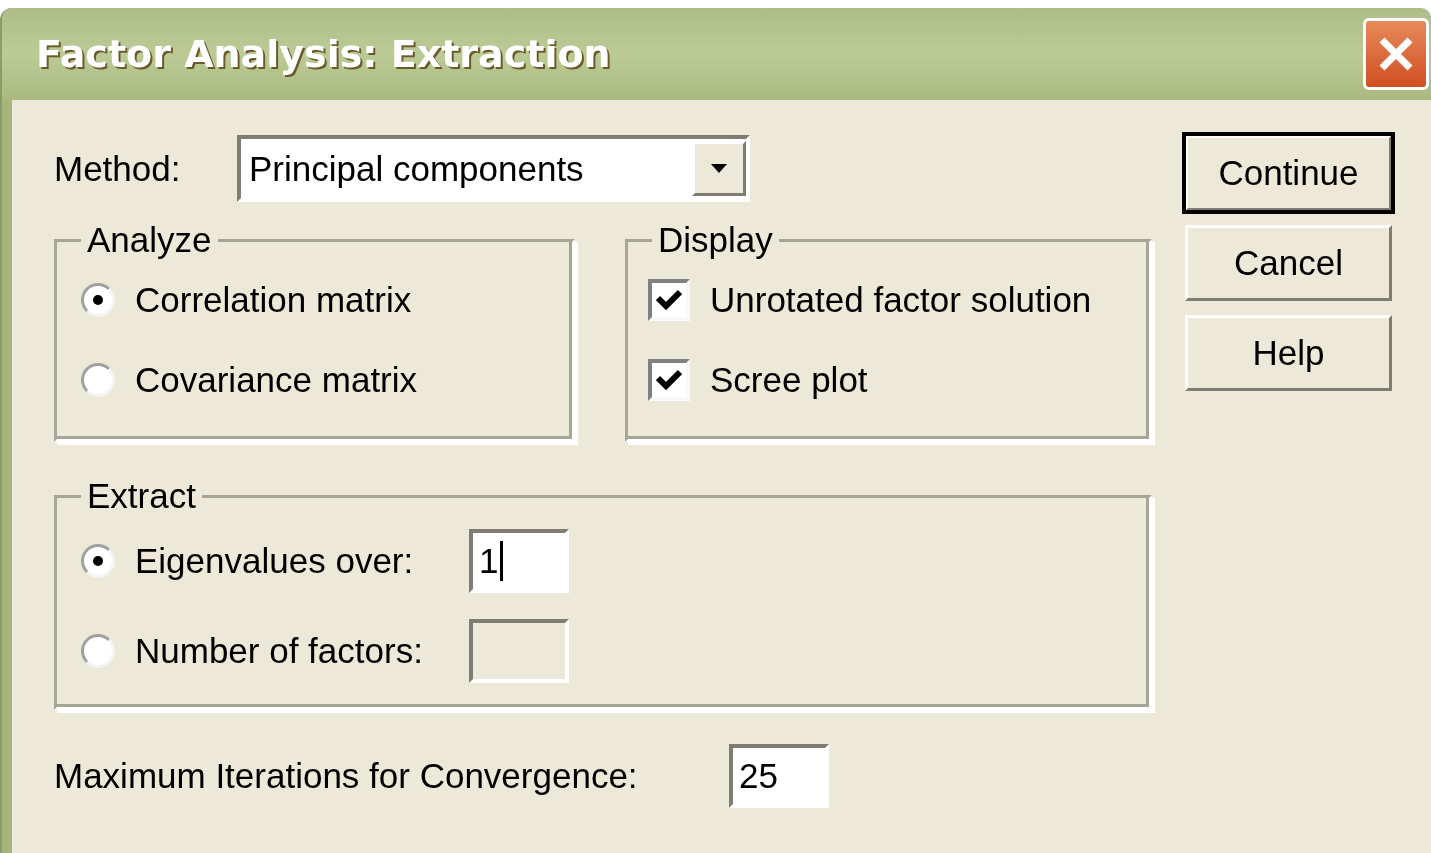 The width and height of the screenshot is (1431, 853). Describe the element at coordinates (1288, 353) in the screenshot. I see `dialog-button: Help` at that location.